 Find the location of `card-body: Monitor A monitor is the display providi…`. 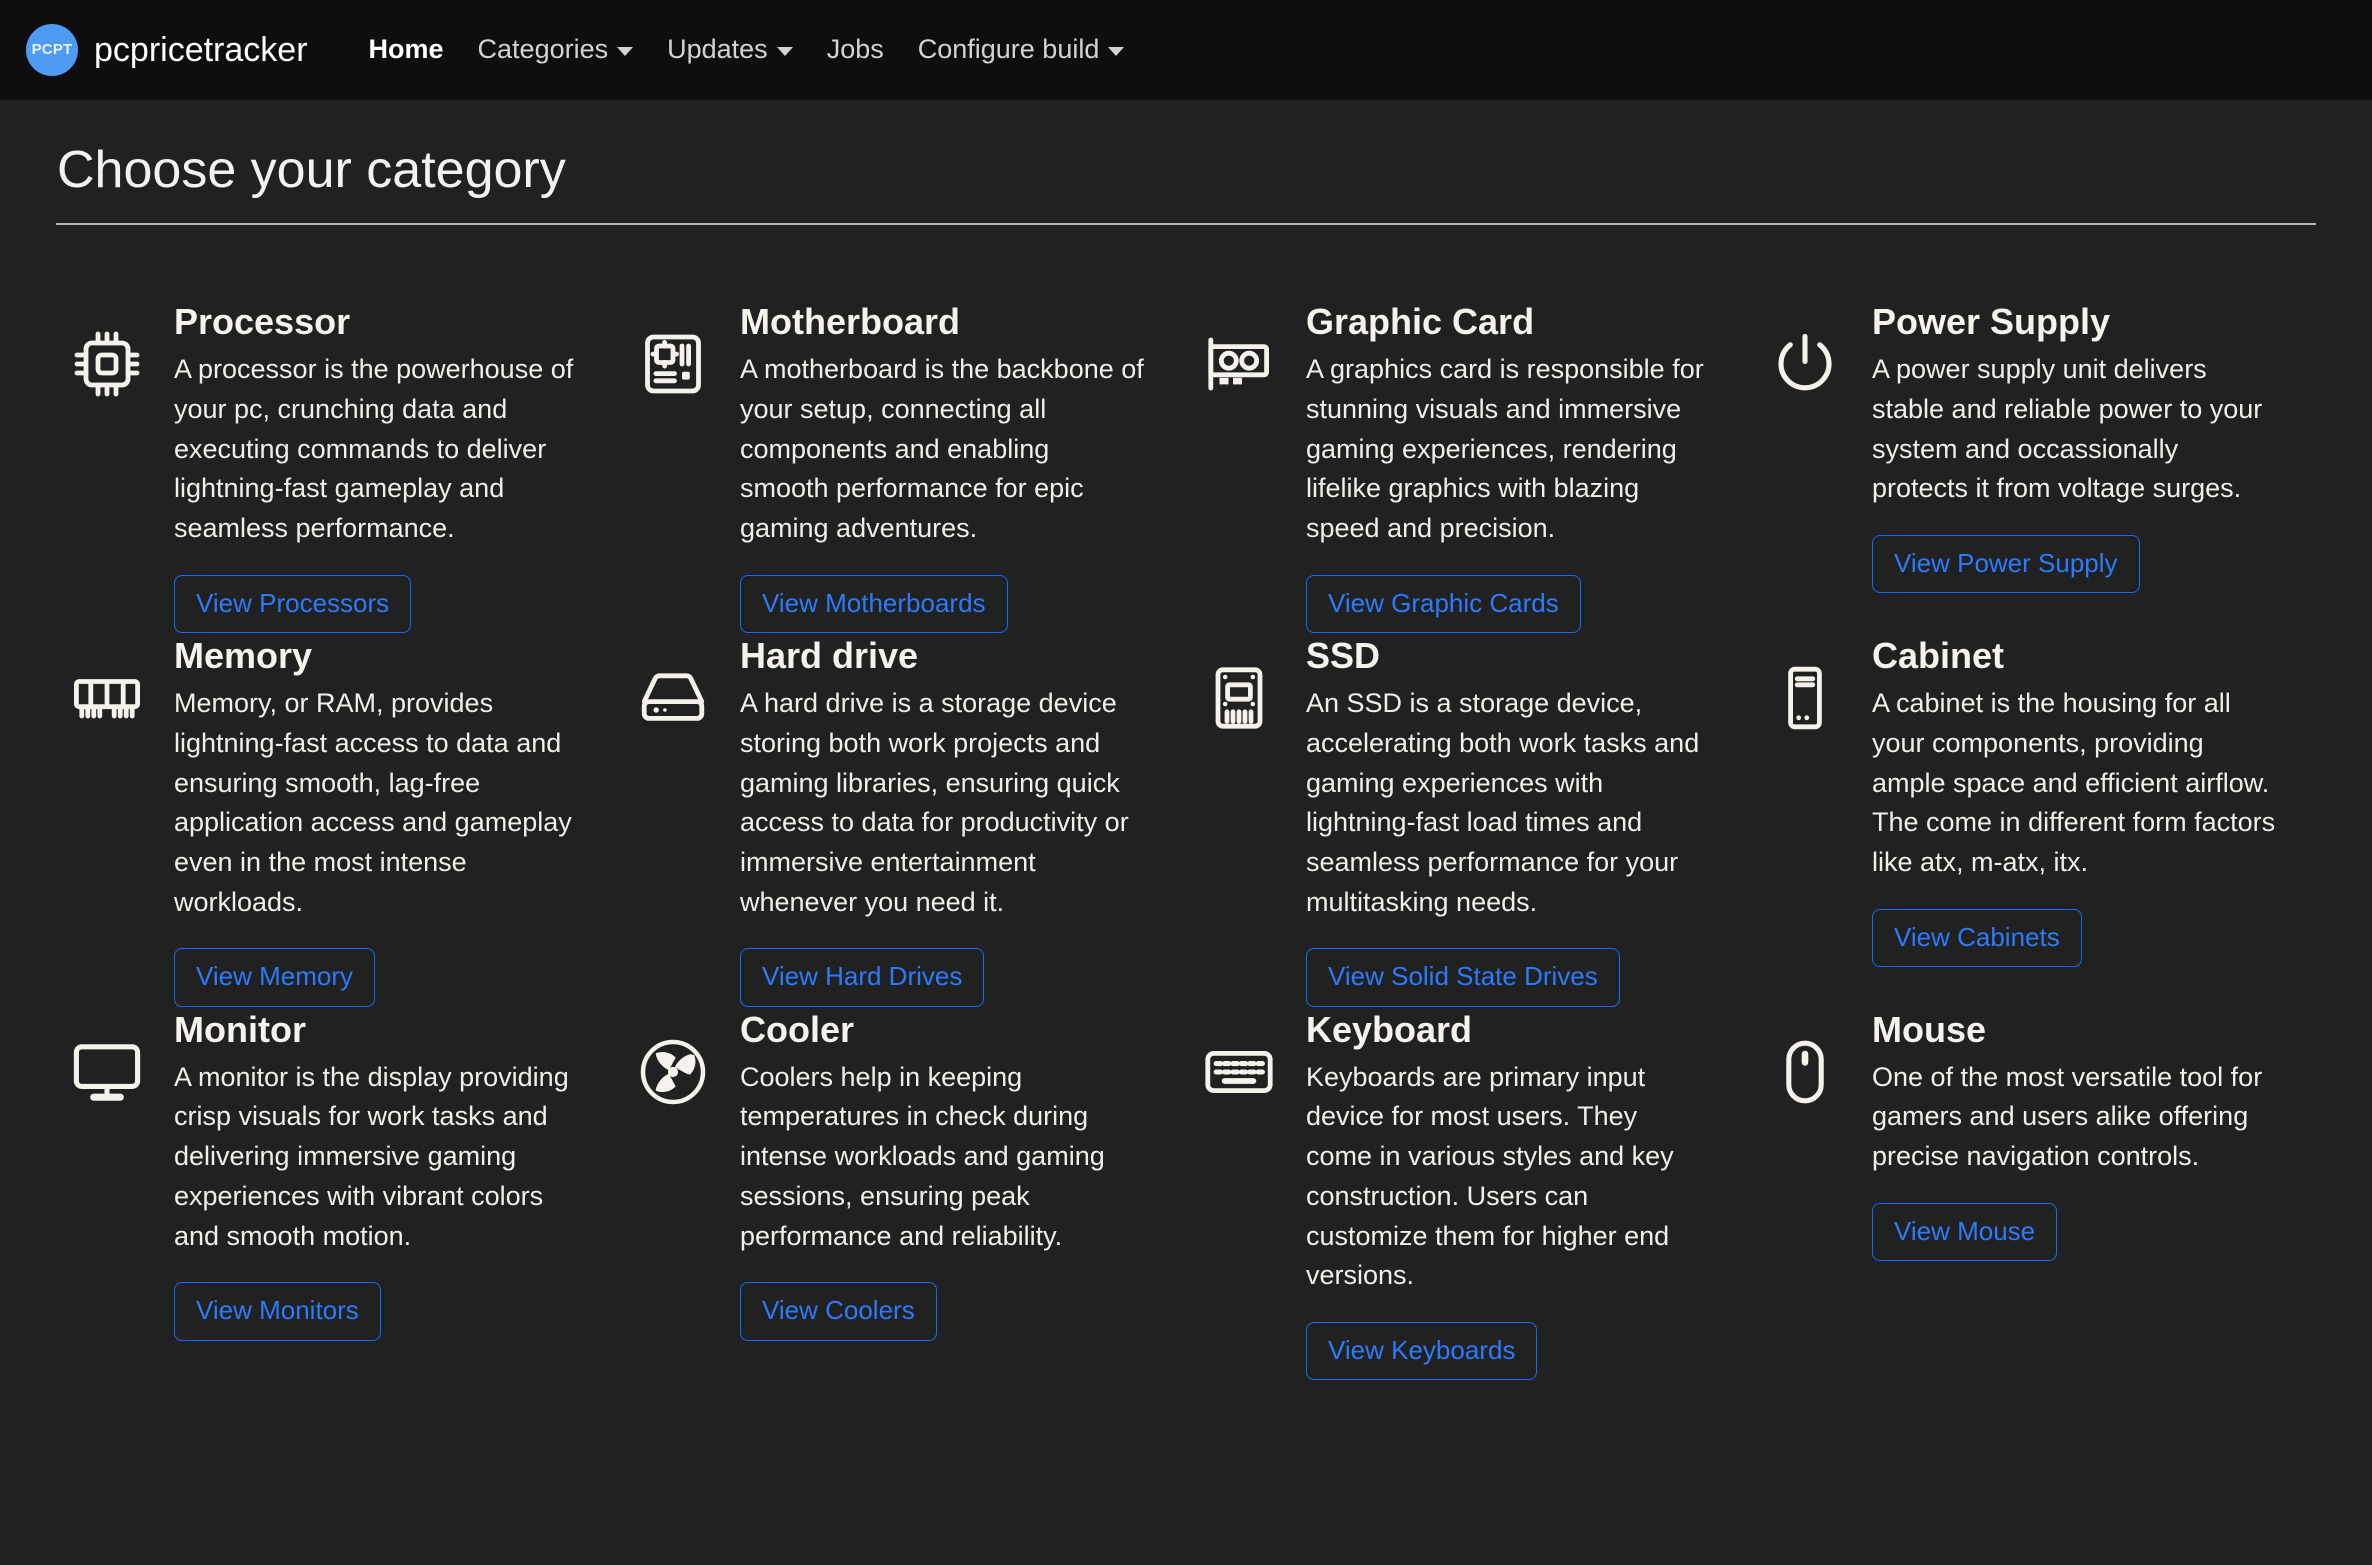

card-body: Monitor A monitor is the display providi… is located at coordinates (376, 1174).